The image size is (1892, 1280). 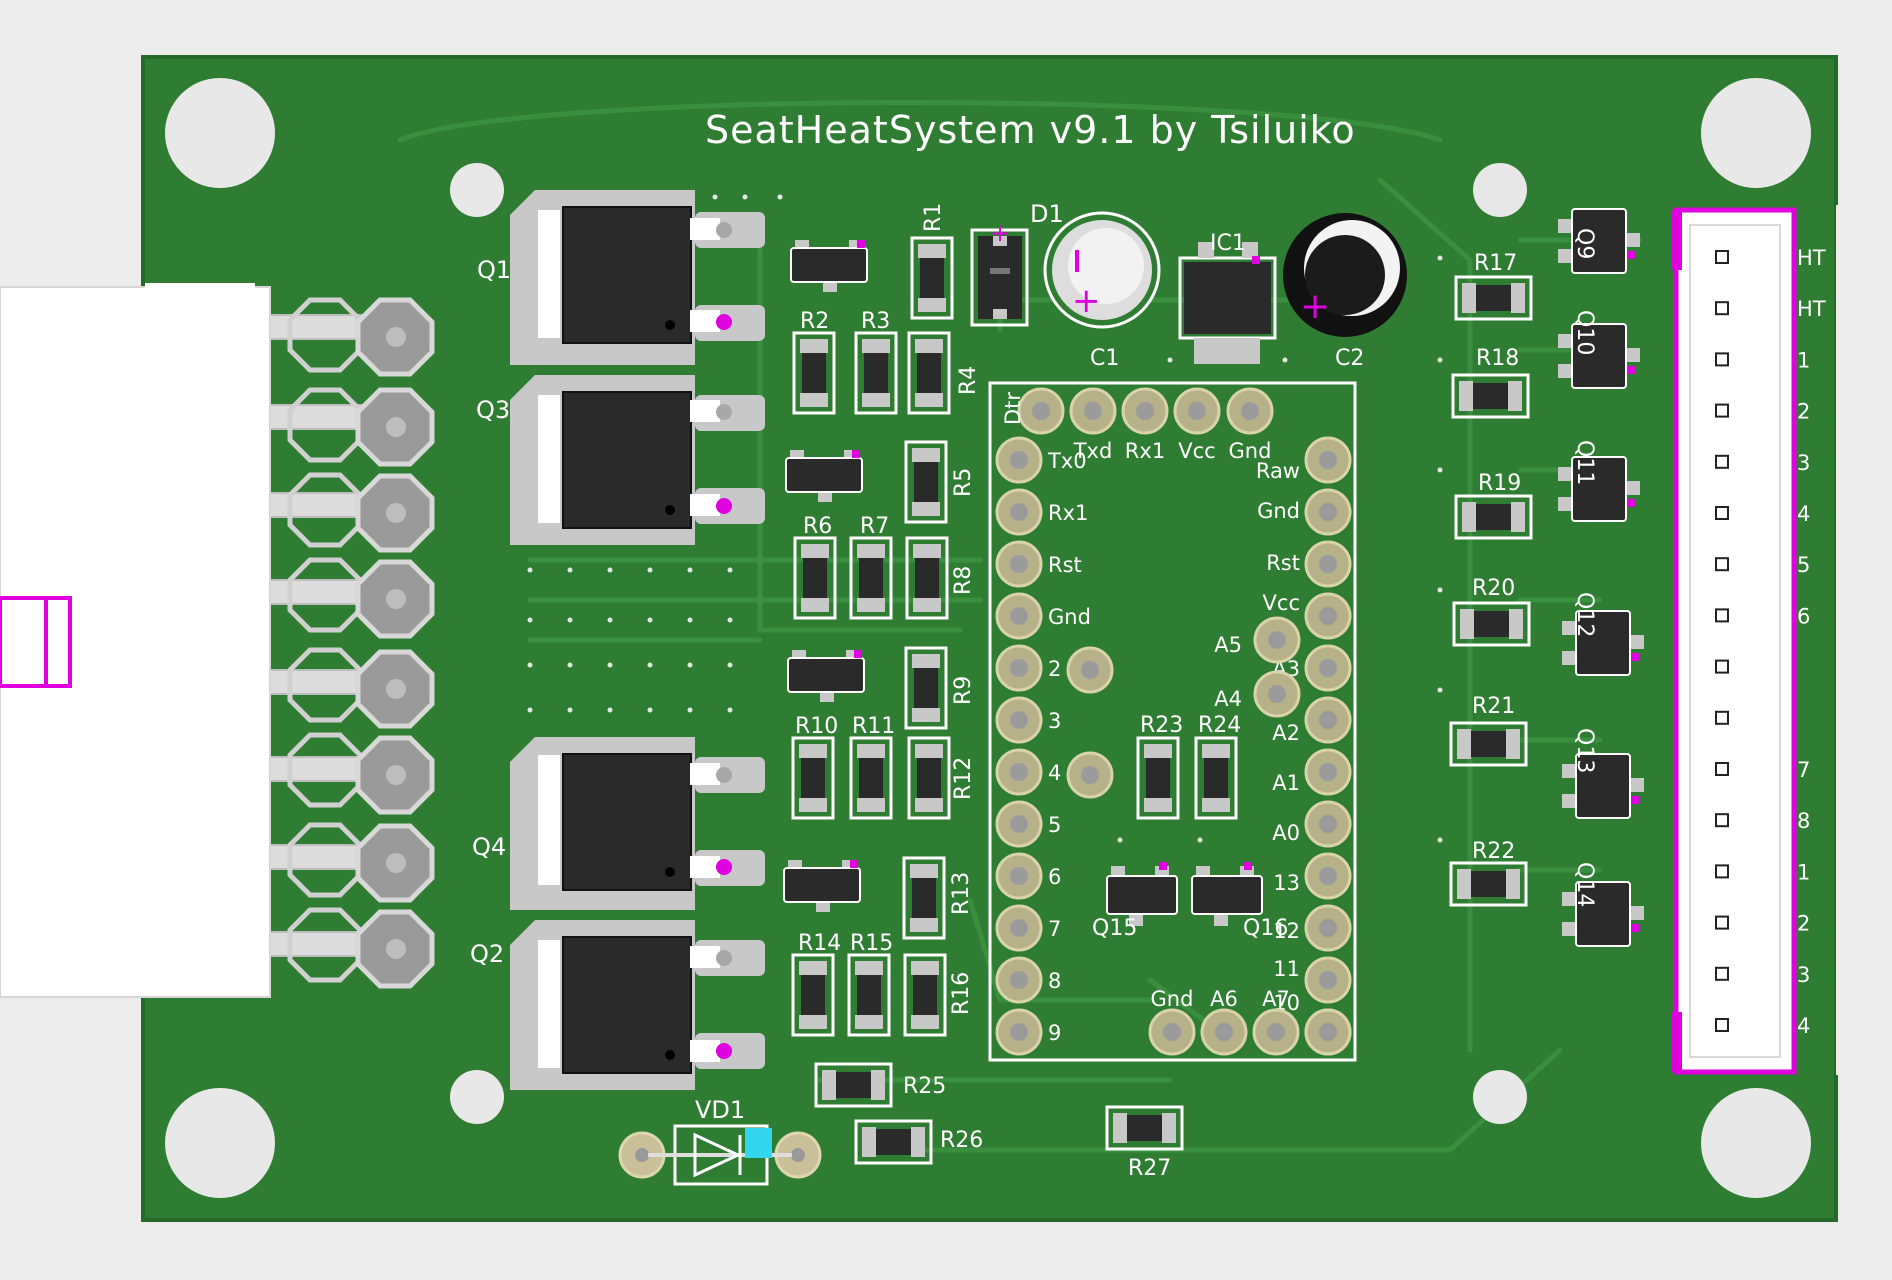 What do you see at coordinates (814, 321) in the screenshot?
I see `label-r2: R2` at bounding box center [814, 321].